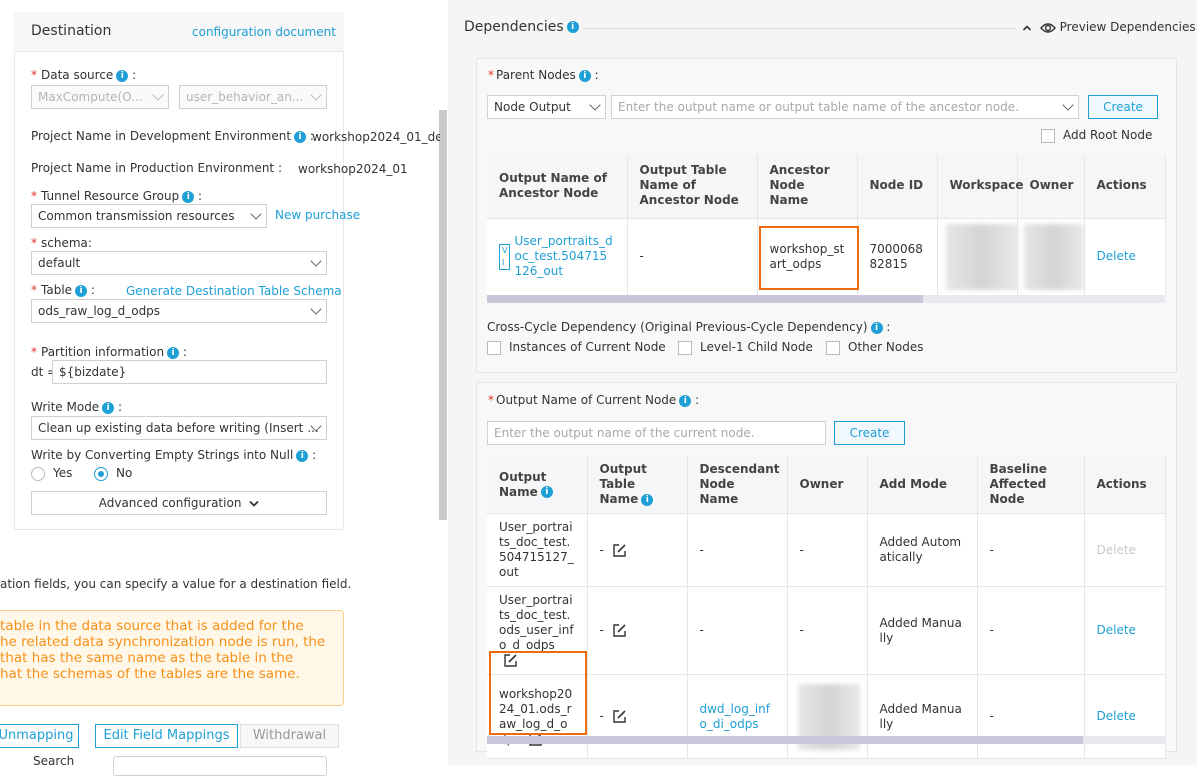  What do you see at coordinates (113, 473) in the screenshot?
I see `radio-no: No` at bounding box center [113, 473].